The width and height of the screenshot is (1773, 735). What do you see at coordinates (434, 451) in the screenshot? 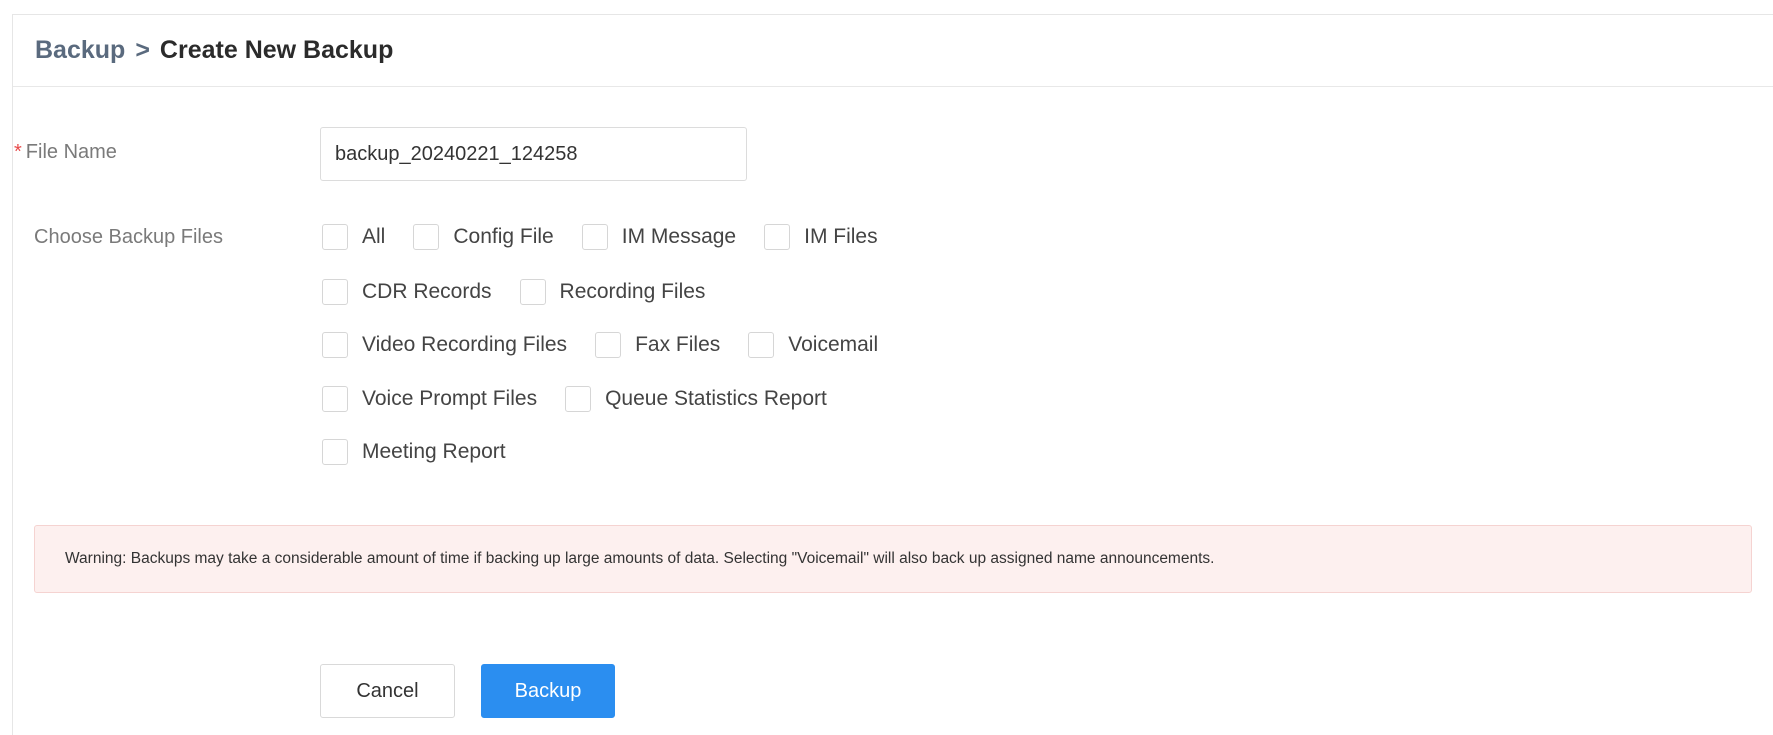
I see `checkbox-meeting-report-label: Meeting Report` at bounding box center [434, 451].